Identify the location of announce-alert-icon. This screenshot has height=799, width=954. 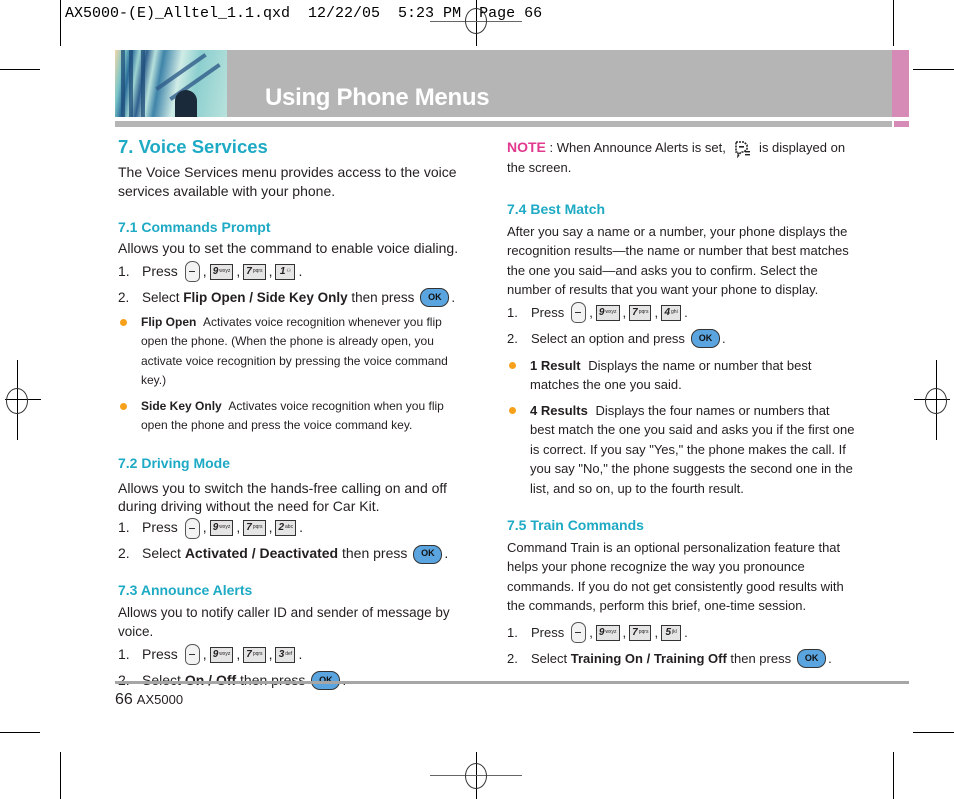
(743, 149).